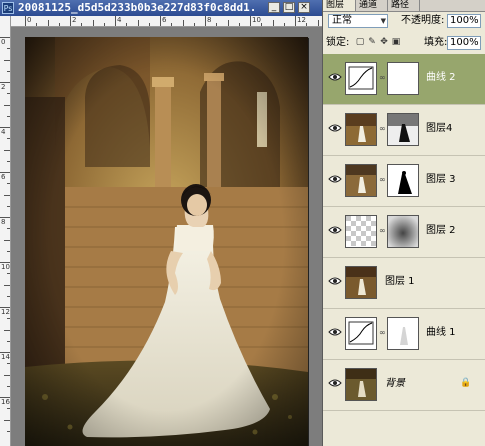 This screenshot has height=446, width=485. What do you see at coordinates (400, 281) in the screenshot?
I see `layer-name: 图层 1` at bounding box center [400, 281].